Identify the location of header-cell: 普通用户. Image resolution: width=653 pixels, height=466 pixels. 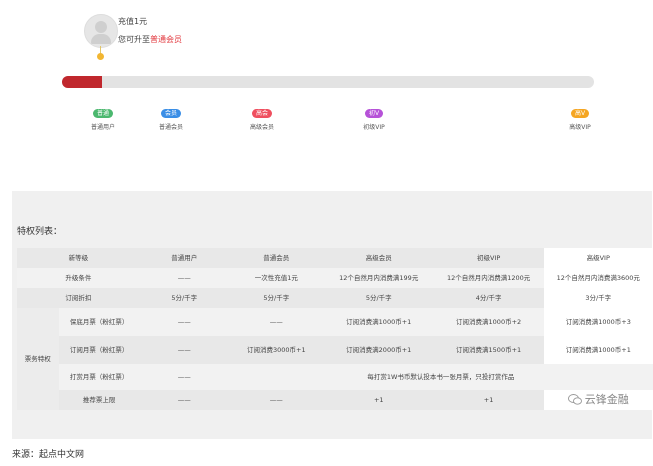
(184, 258).